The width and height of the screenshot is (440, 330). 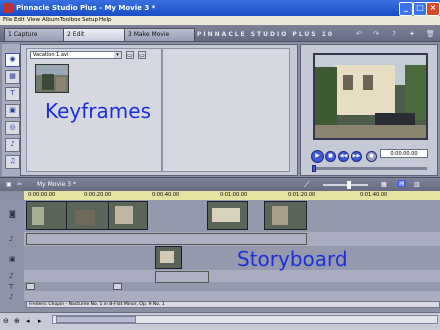 I want to click on menu-file: File, so click(x=7, y=20).